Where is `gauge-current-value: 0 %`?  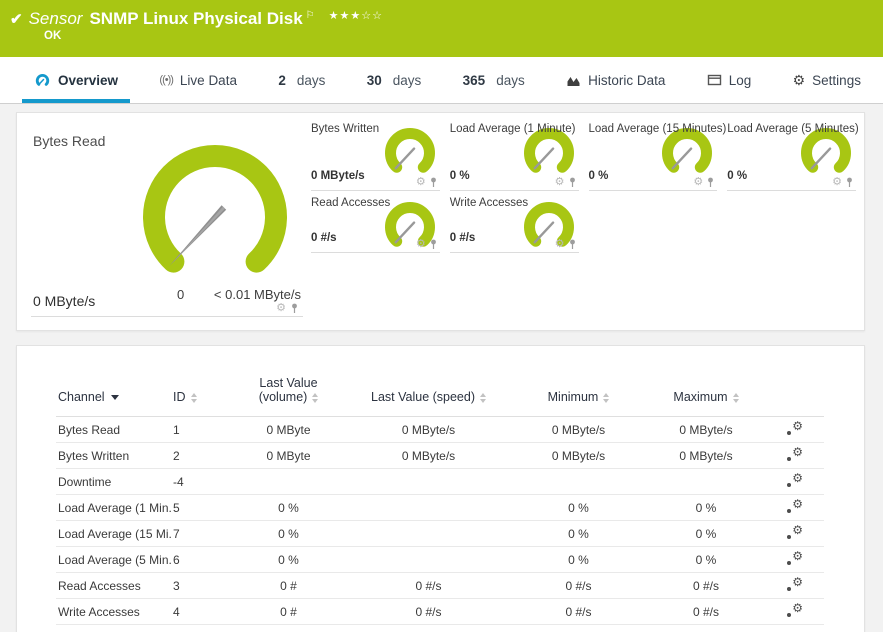
gauge-current-value: 0 % is located at coordinates (598, 176).